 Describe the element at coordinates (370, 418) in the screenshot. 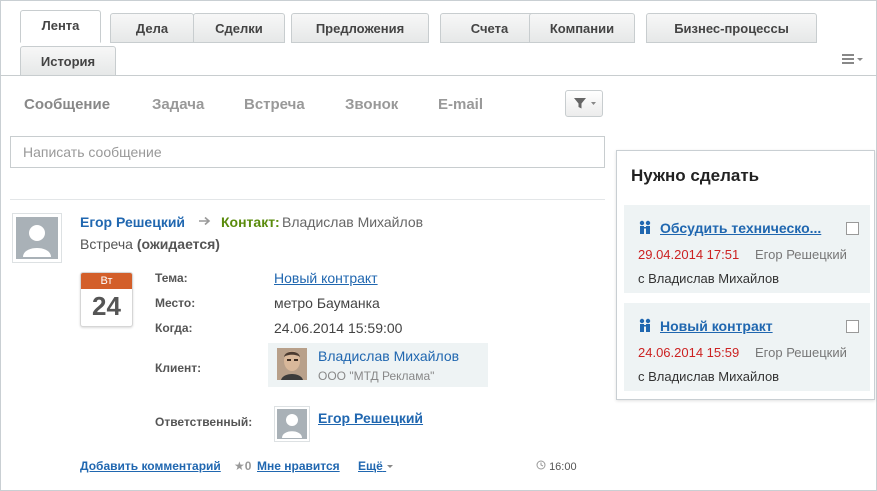

I see `responsible-name-link: Егор Решецкий` at that location.